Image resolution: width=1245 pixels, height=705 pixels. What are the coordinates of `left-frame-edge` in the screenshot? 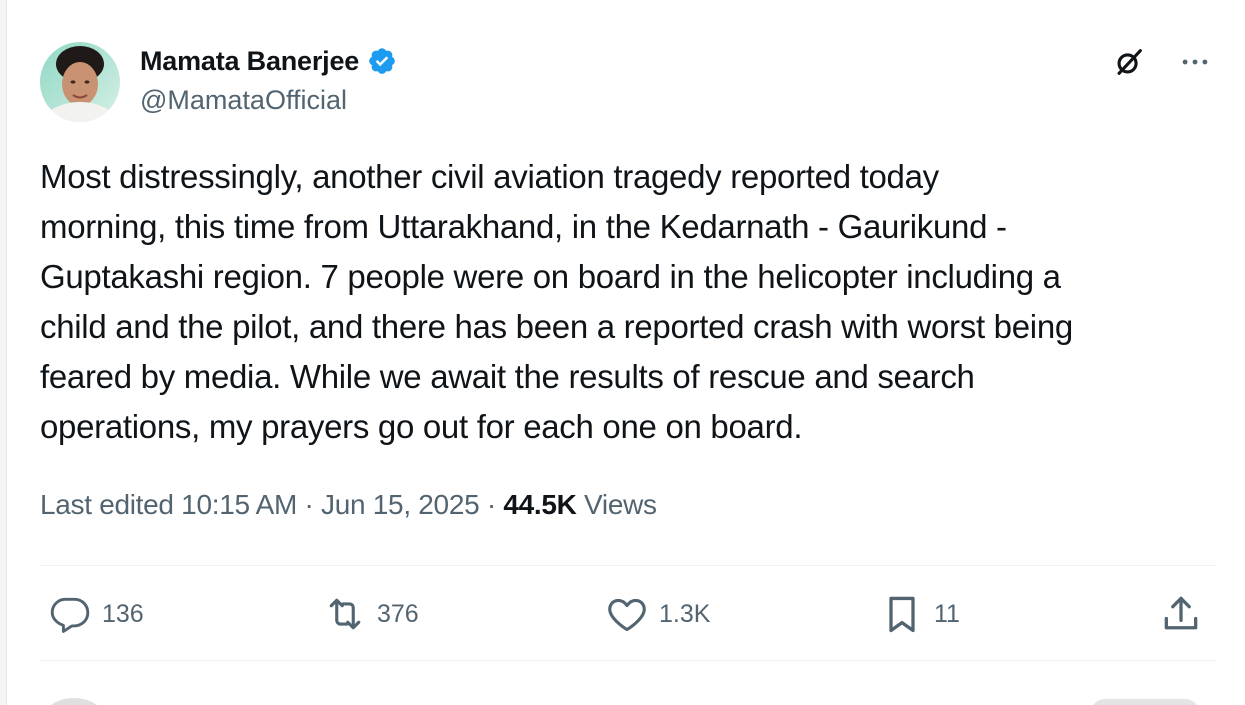 It's located at (3, 352).